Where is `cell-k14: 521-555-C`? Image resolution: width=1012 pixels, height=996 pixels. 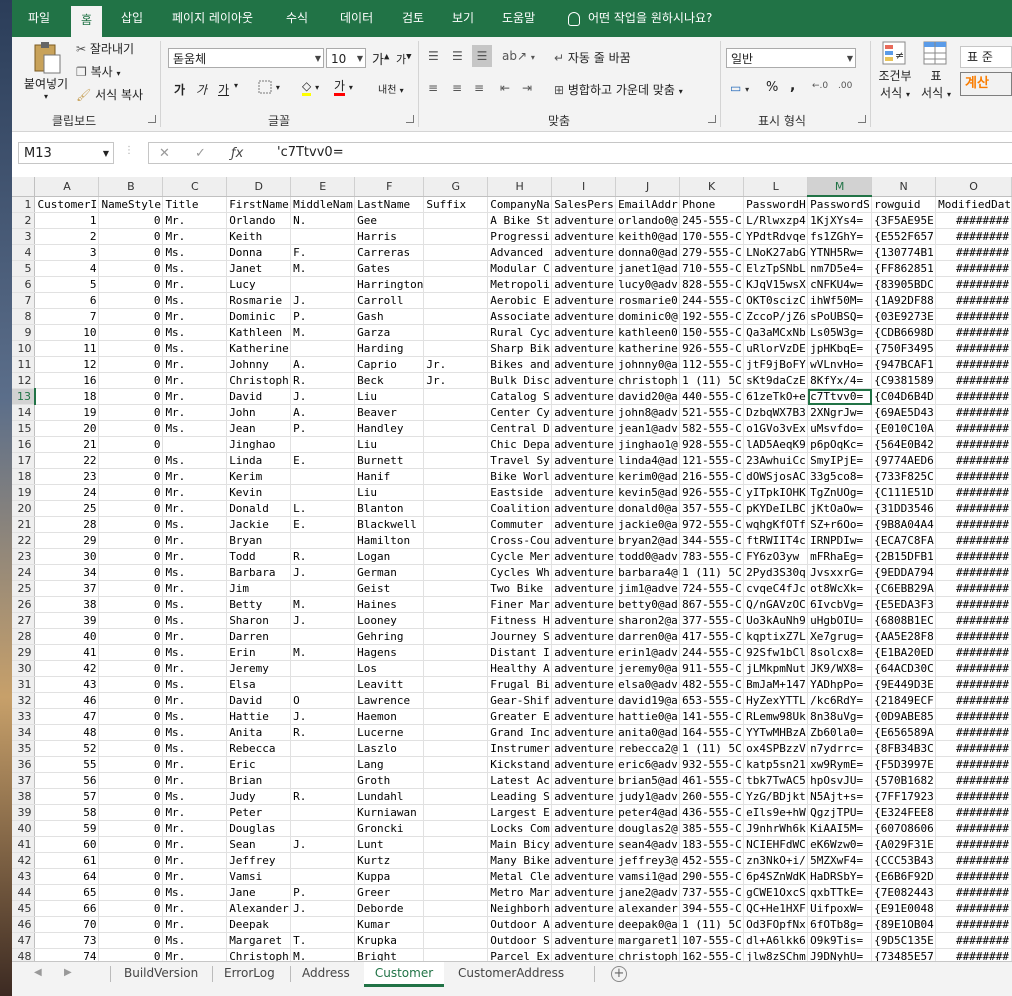
cell-k14: 521-555-C is located at coordinates (712, 412).